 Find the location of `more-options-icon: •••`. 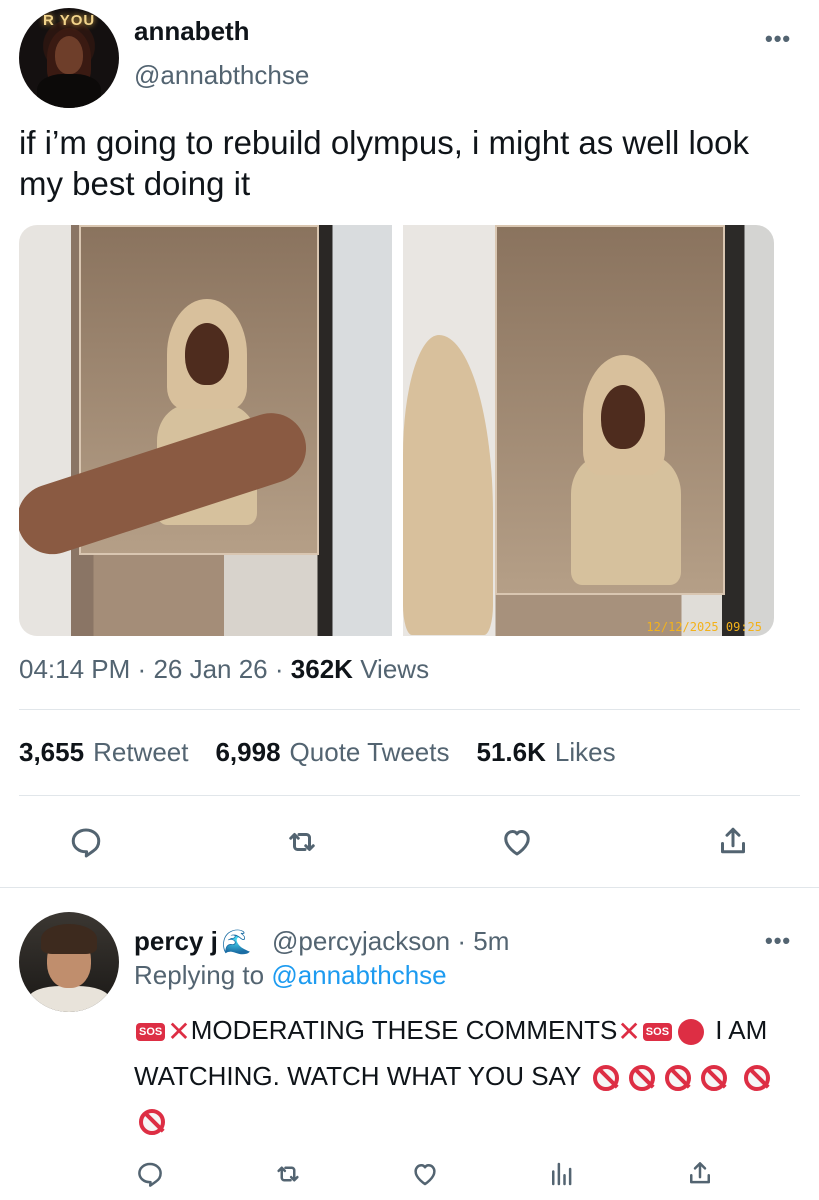

more-options-icon: ••• is located at coordinates (778, 39).